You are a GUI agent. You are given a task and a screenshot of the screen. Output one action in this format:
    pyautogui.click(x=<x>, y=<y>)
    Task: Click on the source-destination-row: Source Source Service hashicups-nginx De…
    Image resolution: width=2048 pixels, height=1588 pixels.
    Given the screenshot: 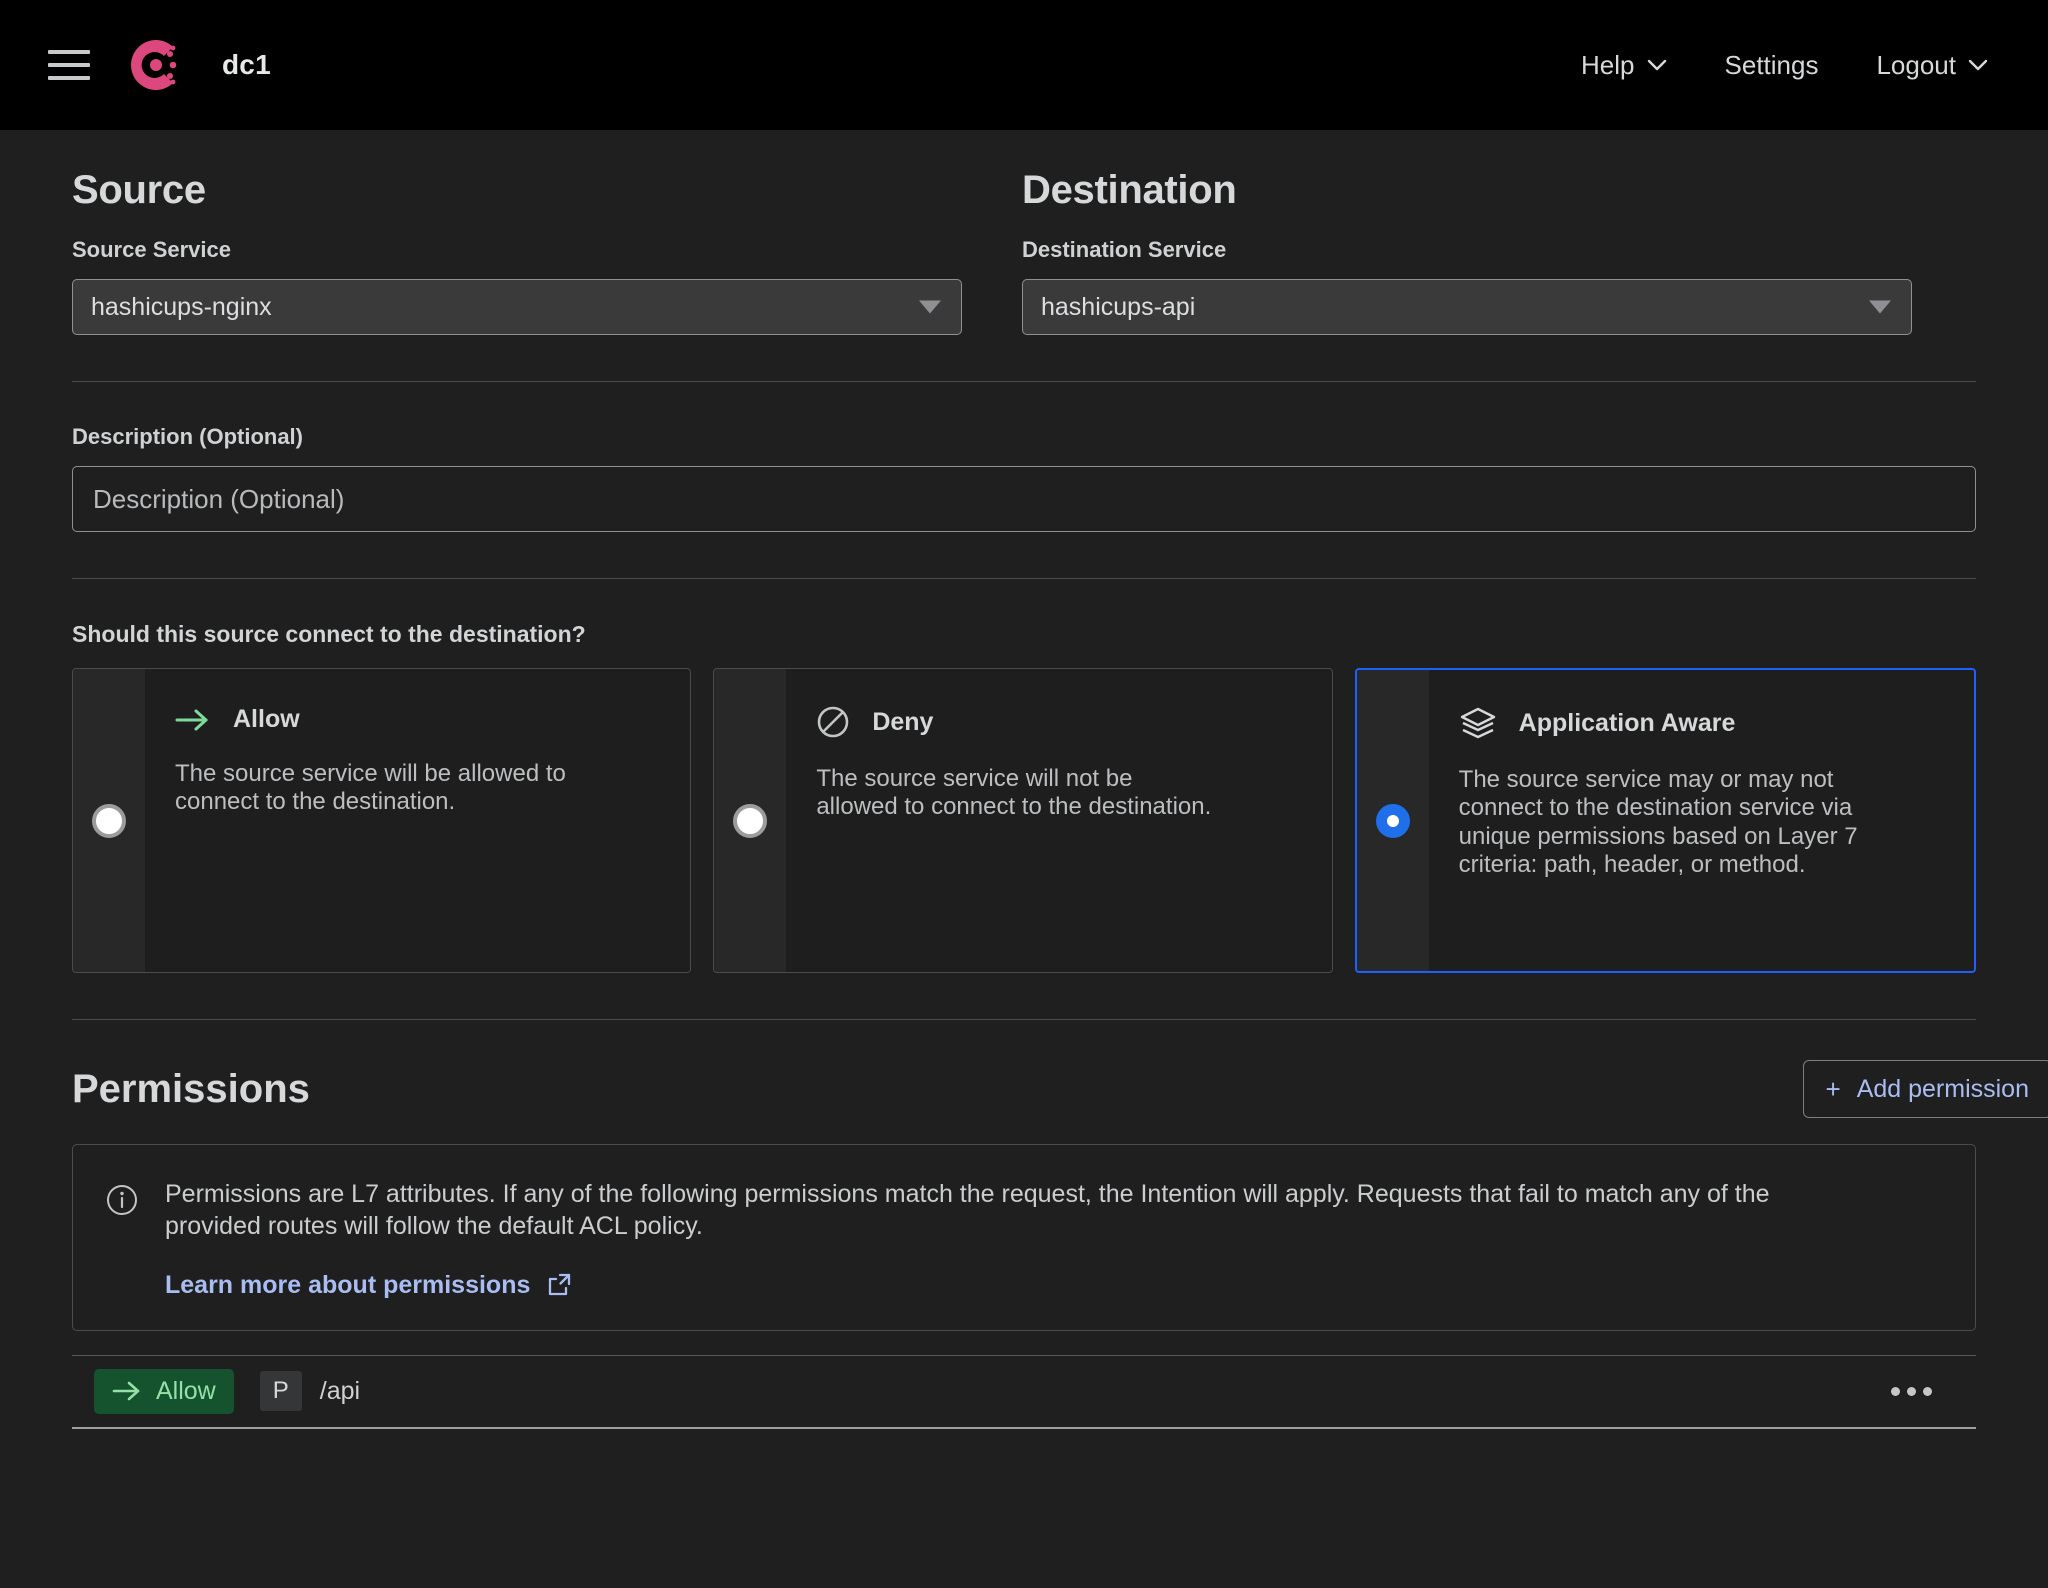 What is the action you would take?
    pyautogui.click(x=1024, y=232)
    